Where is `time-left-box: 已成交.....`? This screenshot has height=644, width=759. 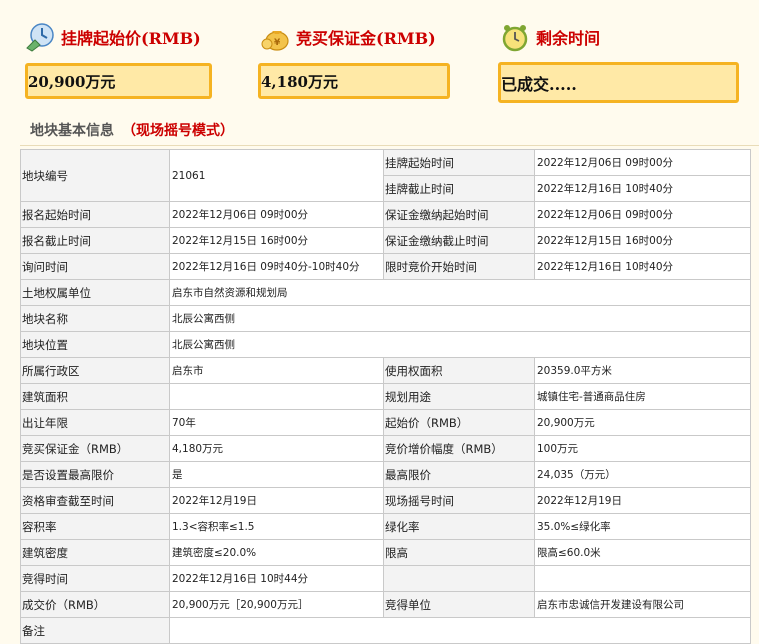 time-left-box: 已成交..... is located at coordinates (618, 82).